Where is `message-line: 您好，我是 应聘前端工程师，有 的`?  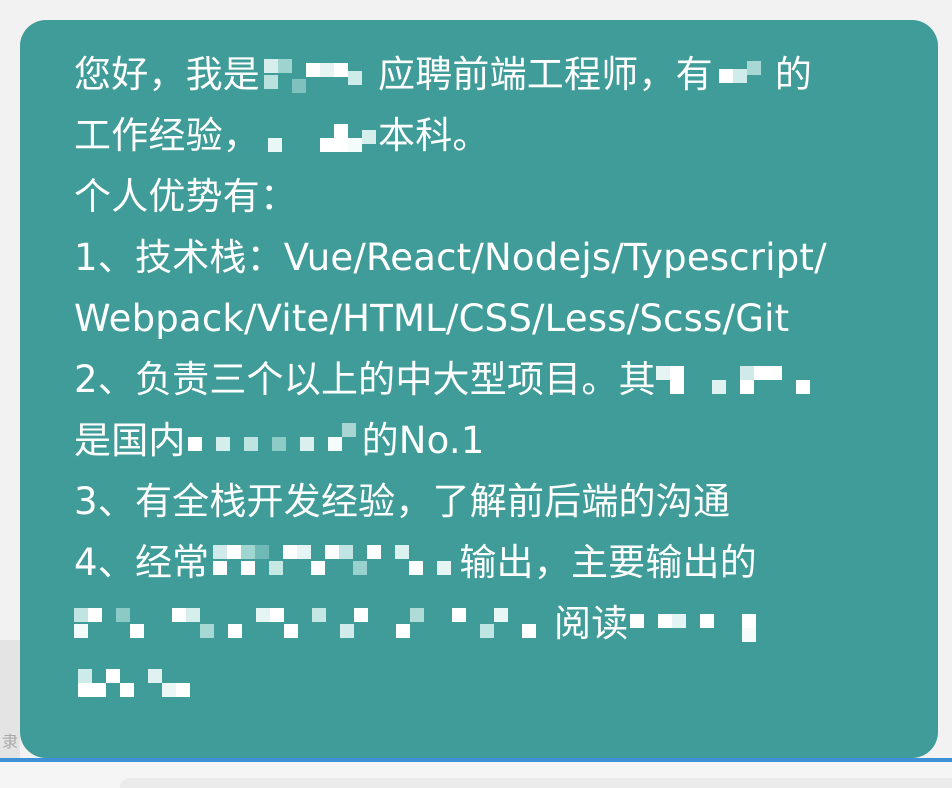
message-line: 您好，我是 应聘前端工程师，有 的 is located at coordinates (506, 74).